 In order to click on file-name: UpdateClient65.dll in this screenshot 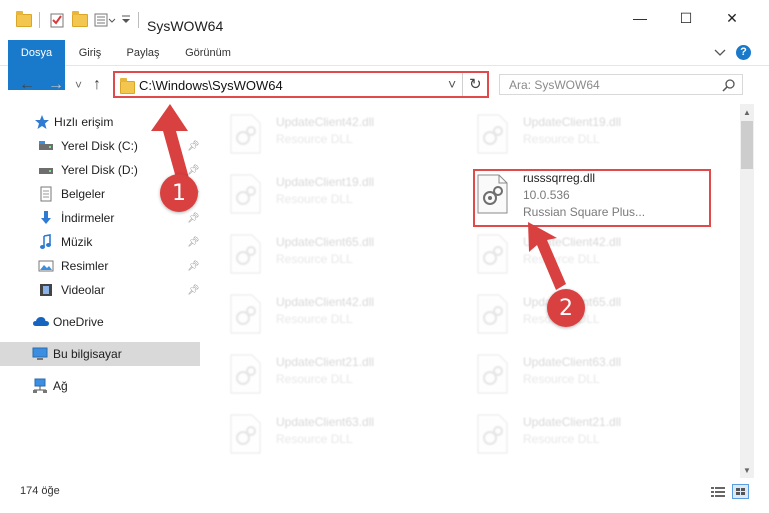, I will do `click(325, 242)`.